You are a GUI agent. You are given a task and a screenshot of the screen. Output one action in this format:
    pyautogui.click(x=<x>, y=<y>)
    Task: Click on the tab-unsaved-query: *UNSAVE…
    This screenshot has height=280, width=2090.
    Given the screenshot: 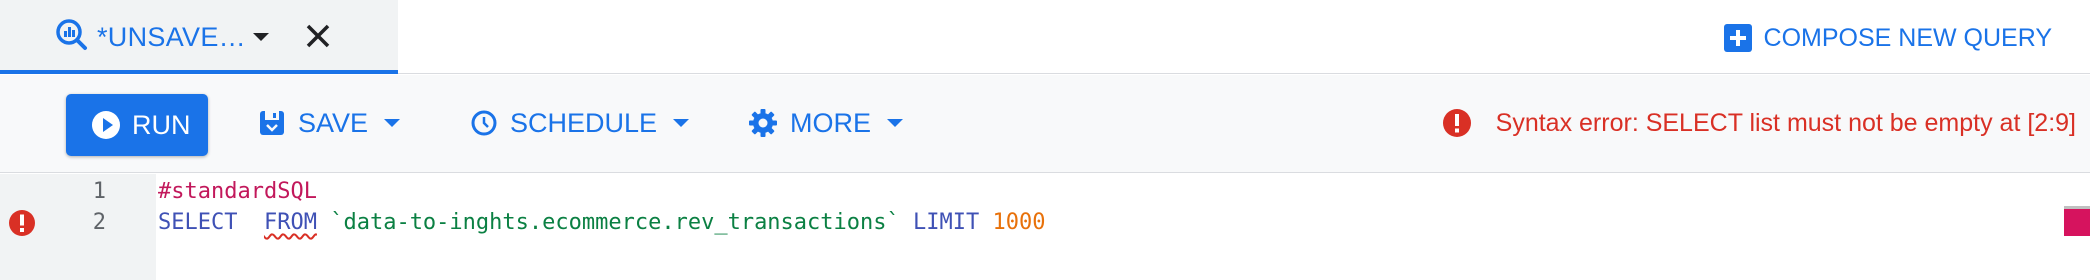 What is the action you would take?
    pyautogui.click(x=199, y=37)
    